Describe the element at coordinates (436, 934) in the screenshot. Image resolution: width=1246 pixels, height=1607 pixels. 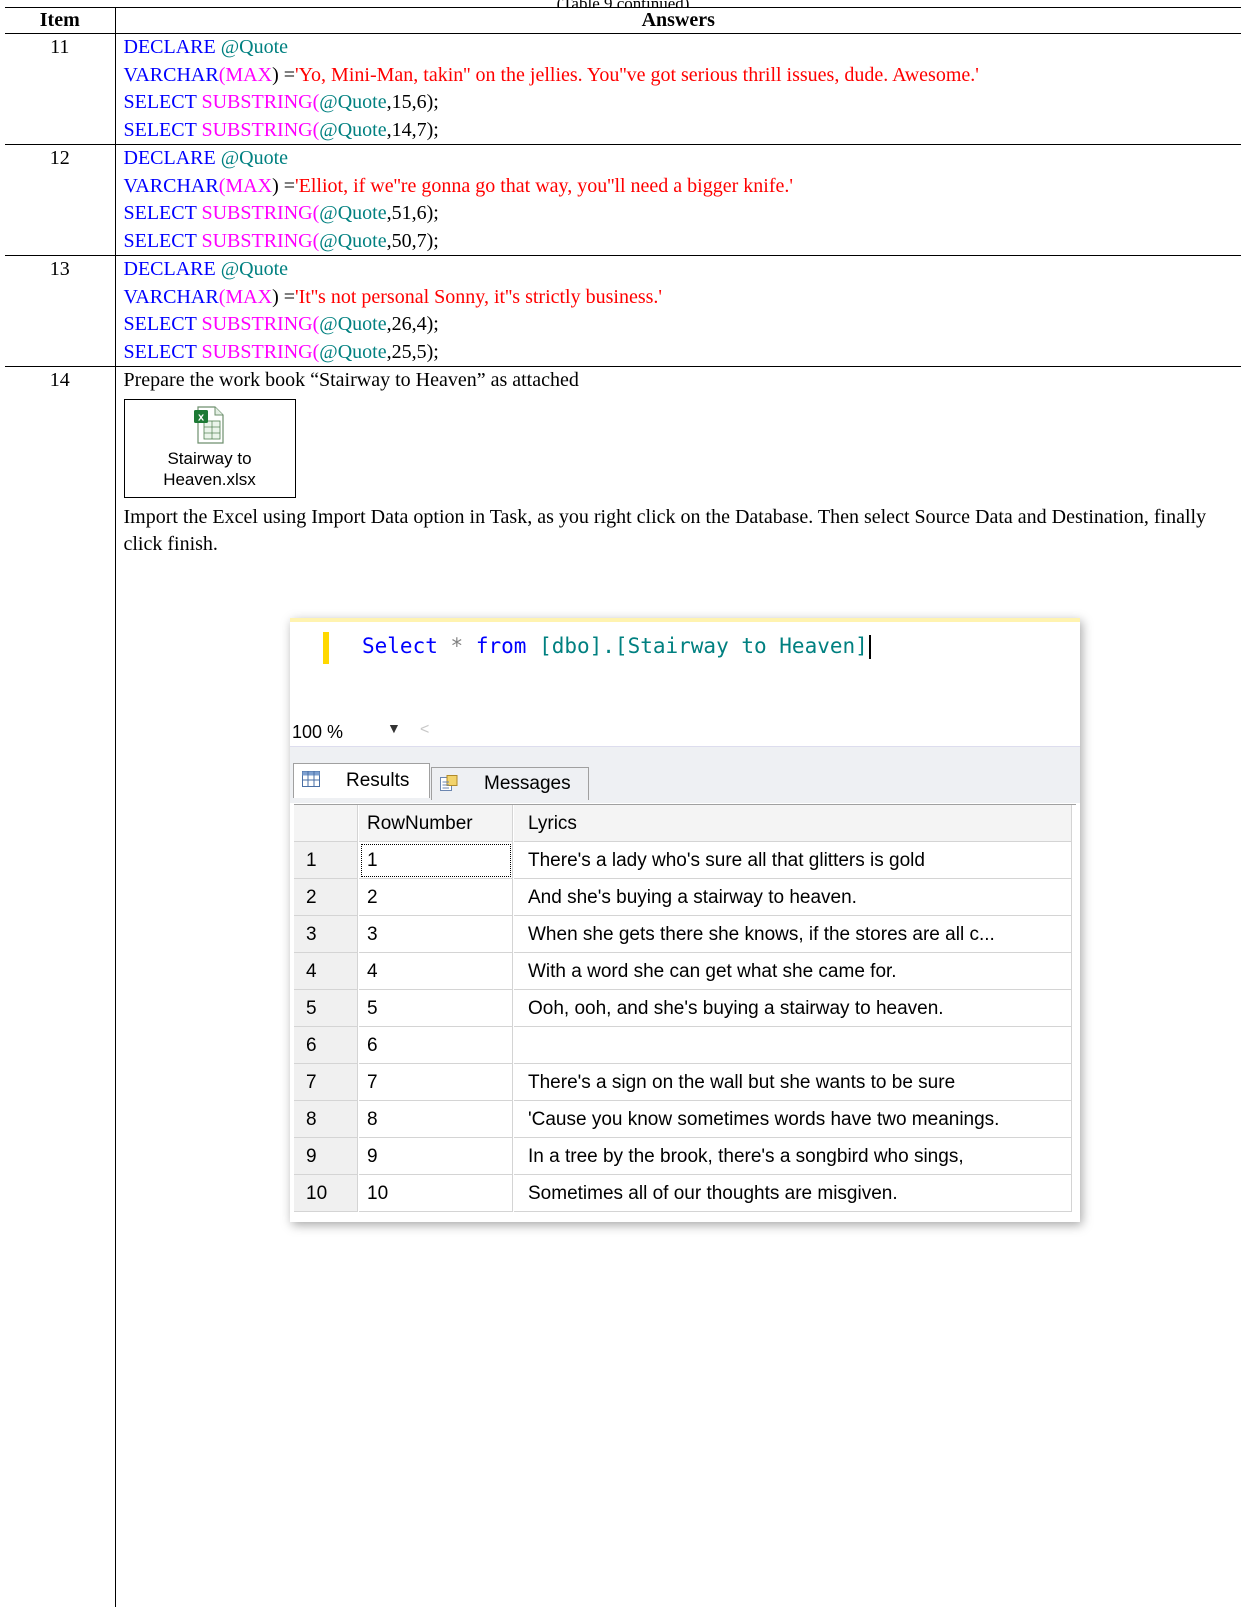
I see `cell-rownumber: 3` at that location.